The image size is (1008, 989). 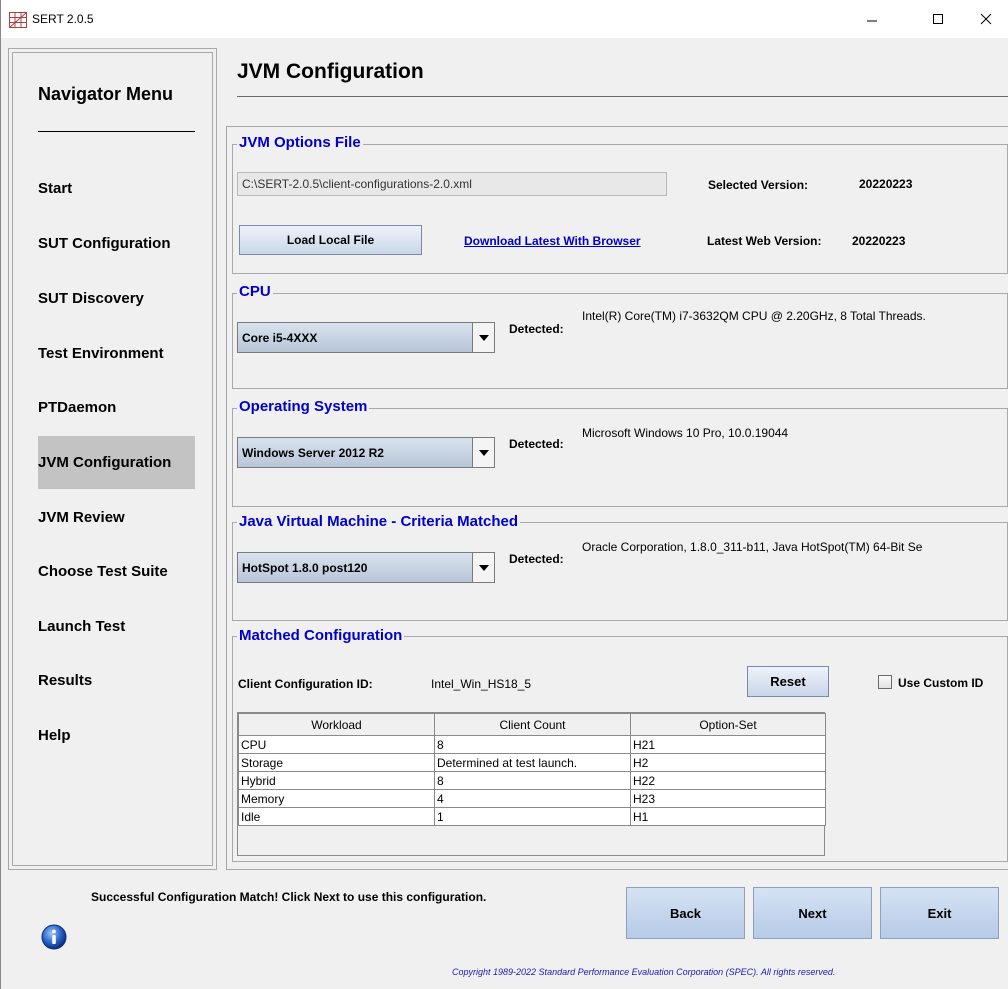 I want to click on jvm-select: HotSpot 1.8.0 post120, so click(x=366, y=567).